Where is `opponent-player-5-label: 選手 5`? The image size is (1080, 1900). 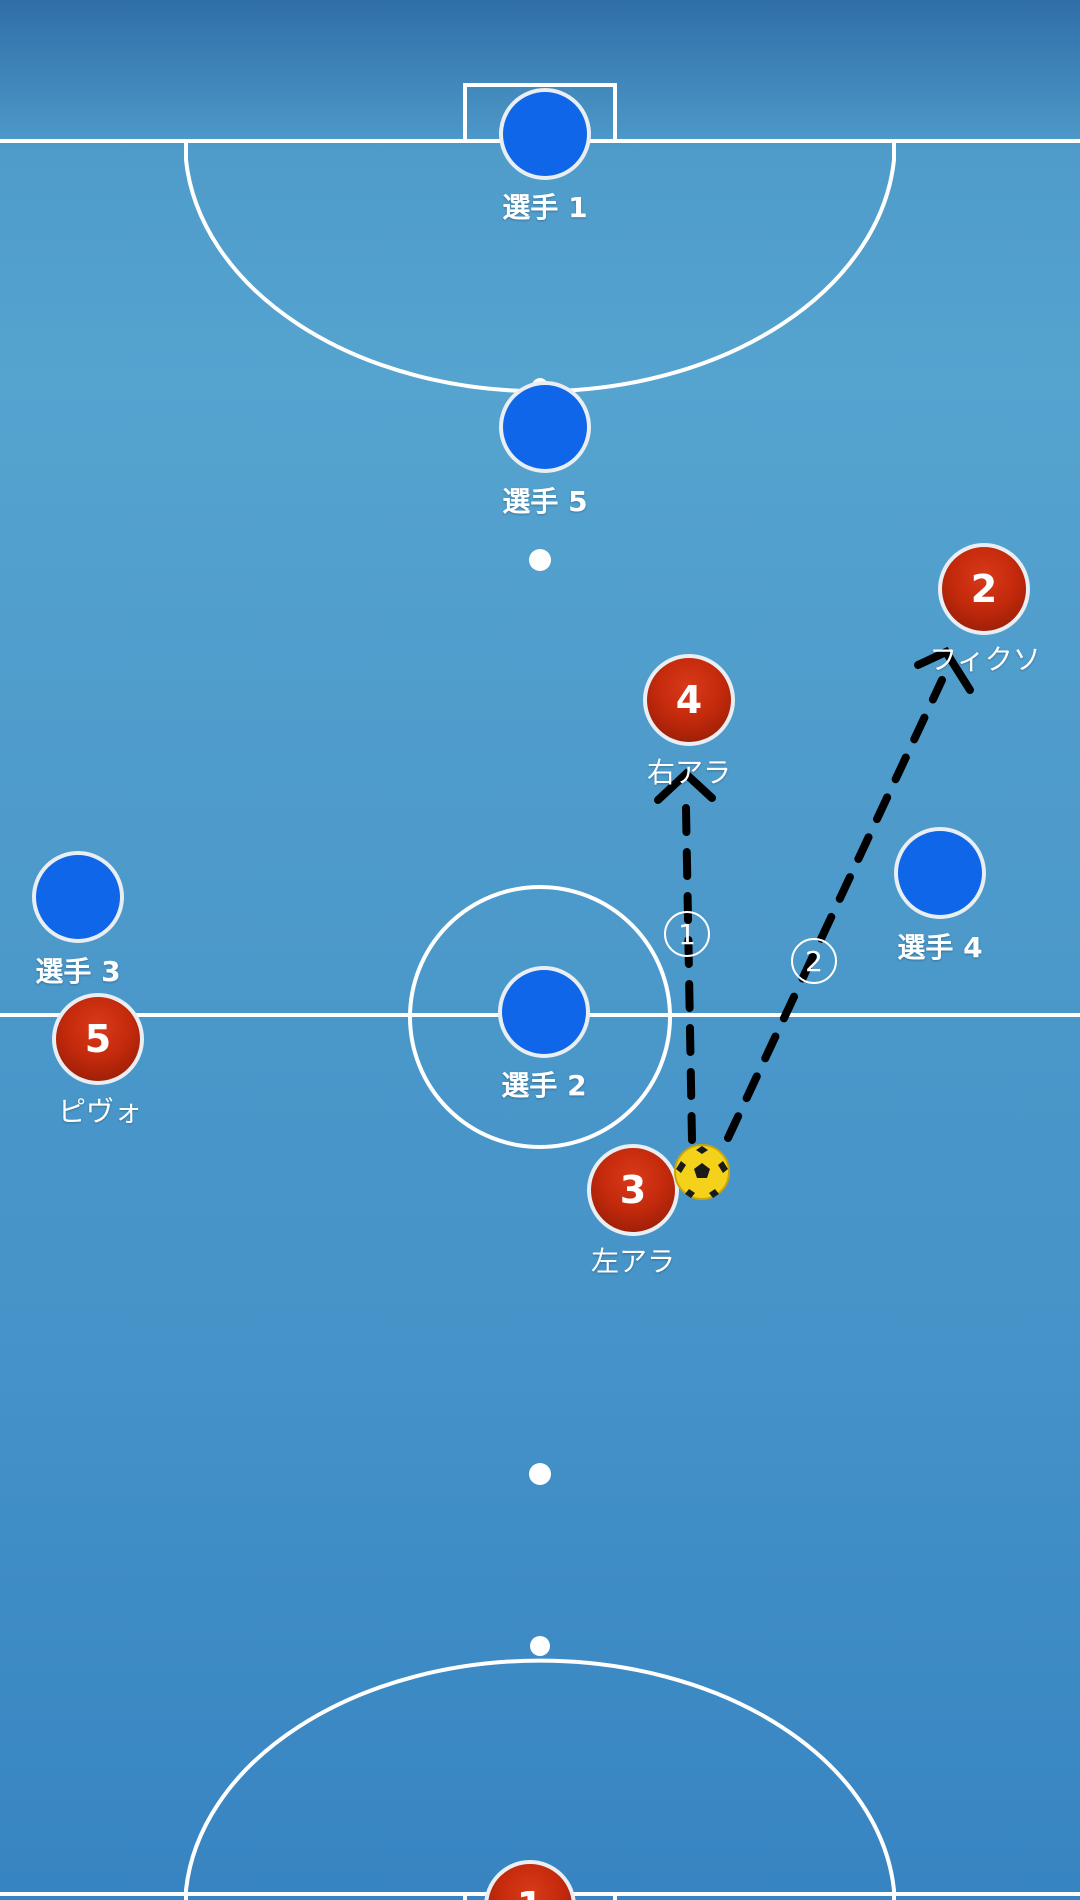
opponent-player-5-label: 選手 5 is located at coordinates (545, 501).